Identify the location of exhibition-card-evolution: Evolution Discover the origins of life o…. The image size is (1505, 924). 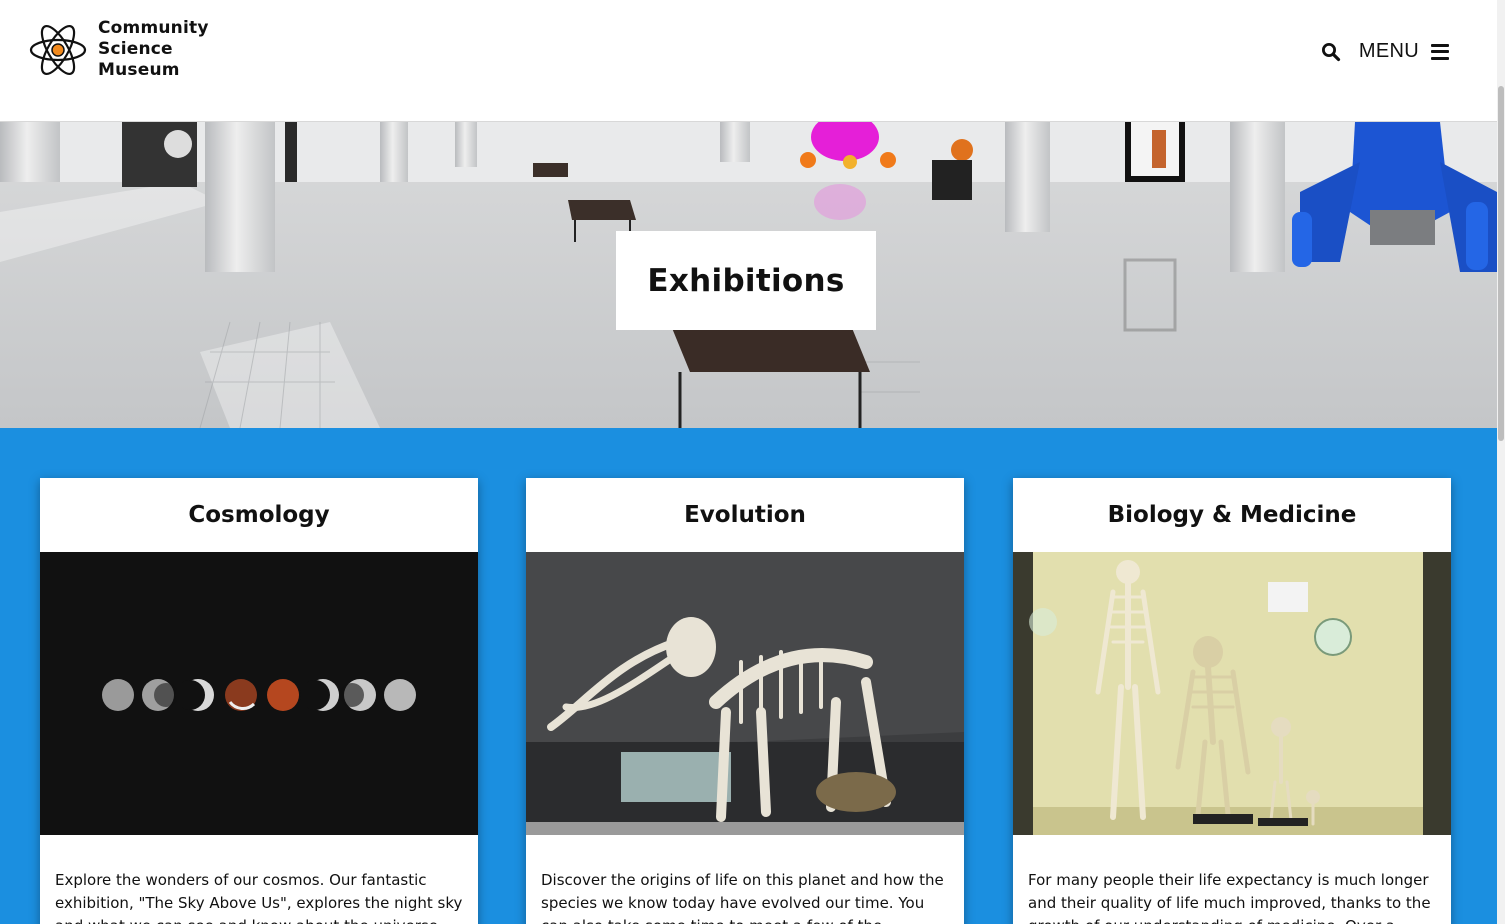
(745, 701).